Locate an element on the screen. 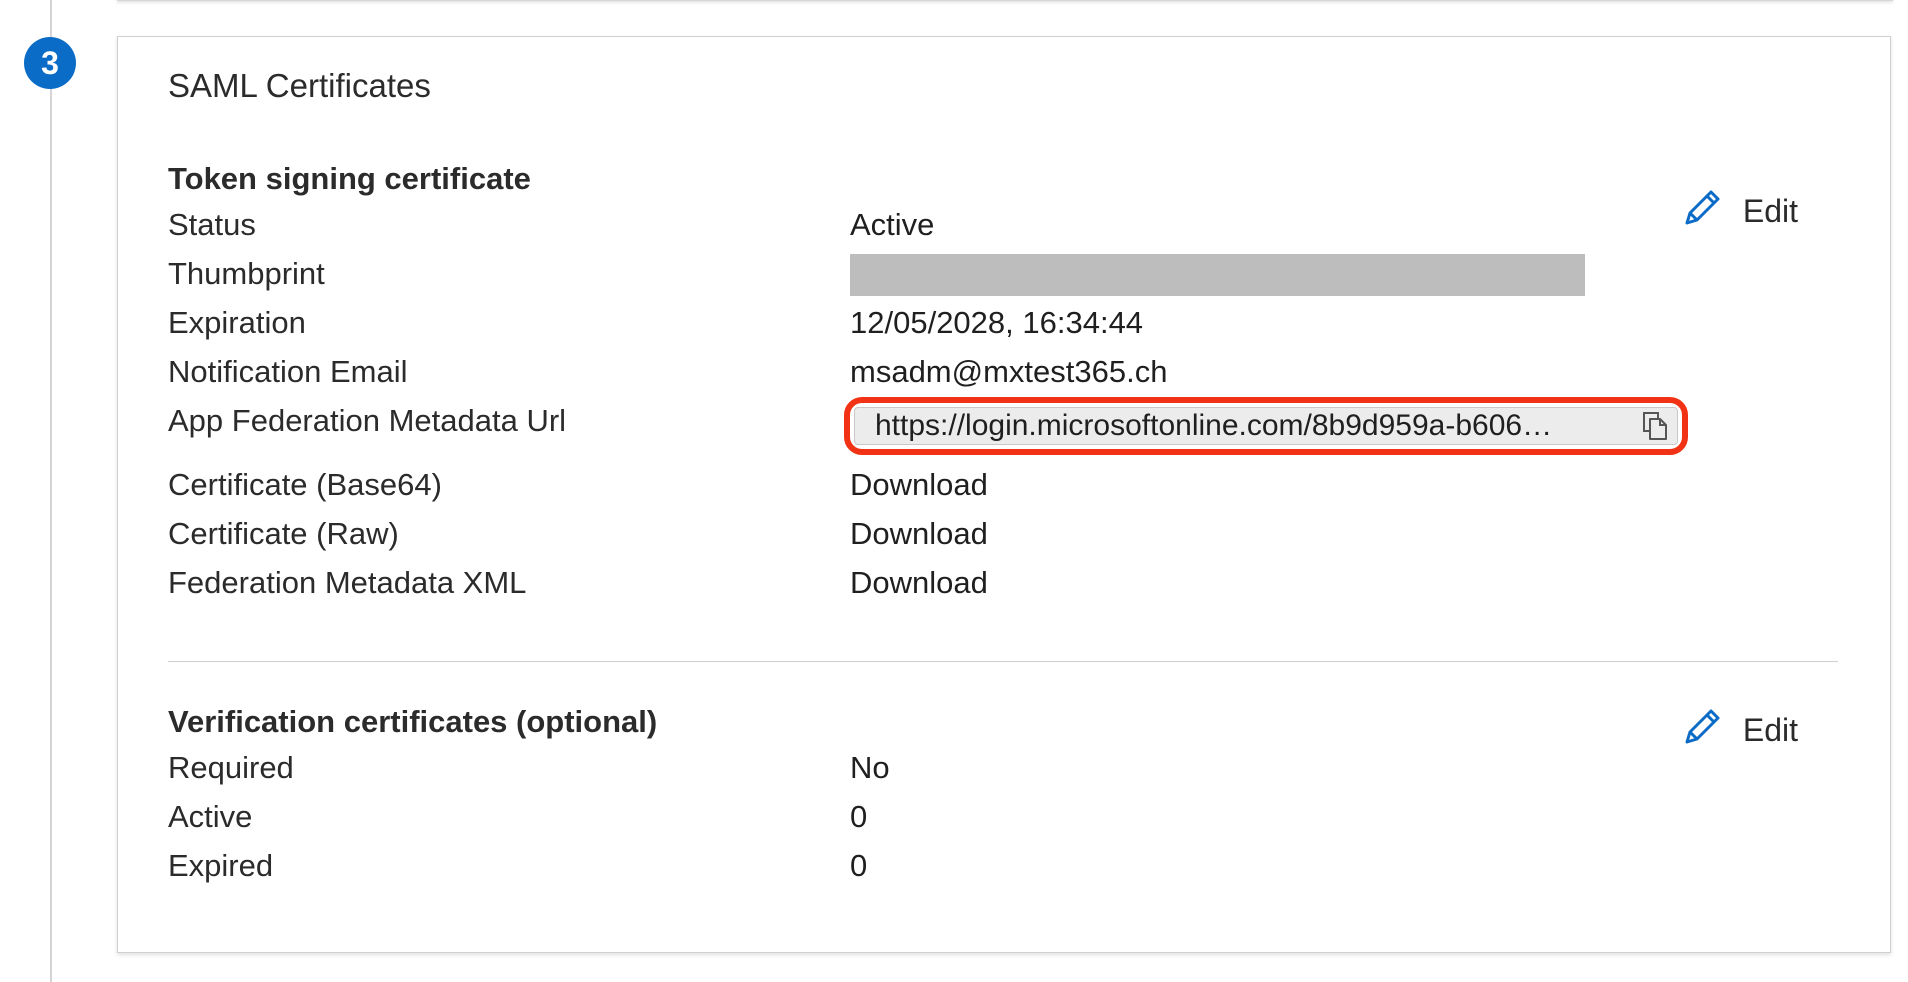 The image size is (1908, 982). previous-card is located at coordinates (1005, 0).